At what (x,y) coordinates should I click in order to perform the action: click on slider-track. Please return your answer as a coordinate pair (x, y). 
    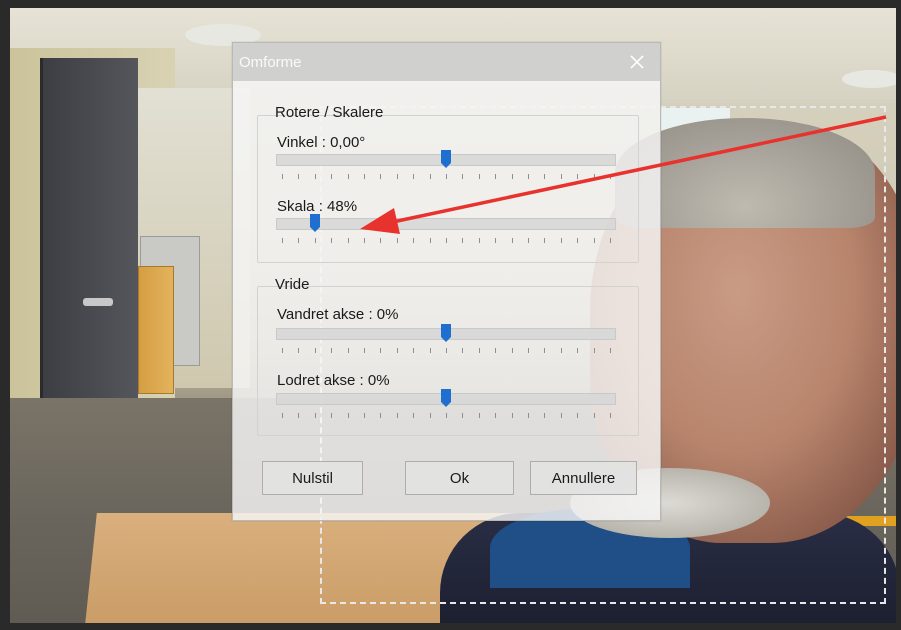
    Looking at the image, I should click on (446, 224).